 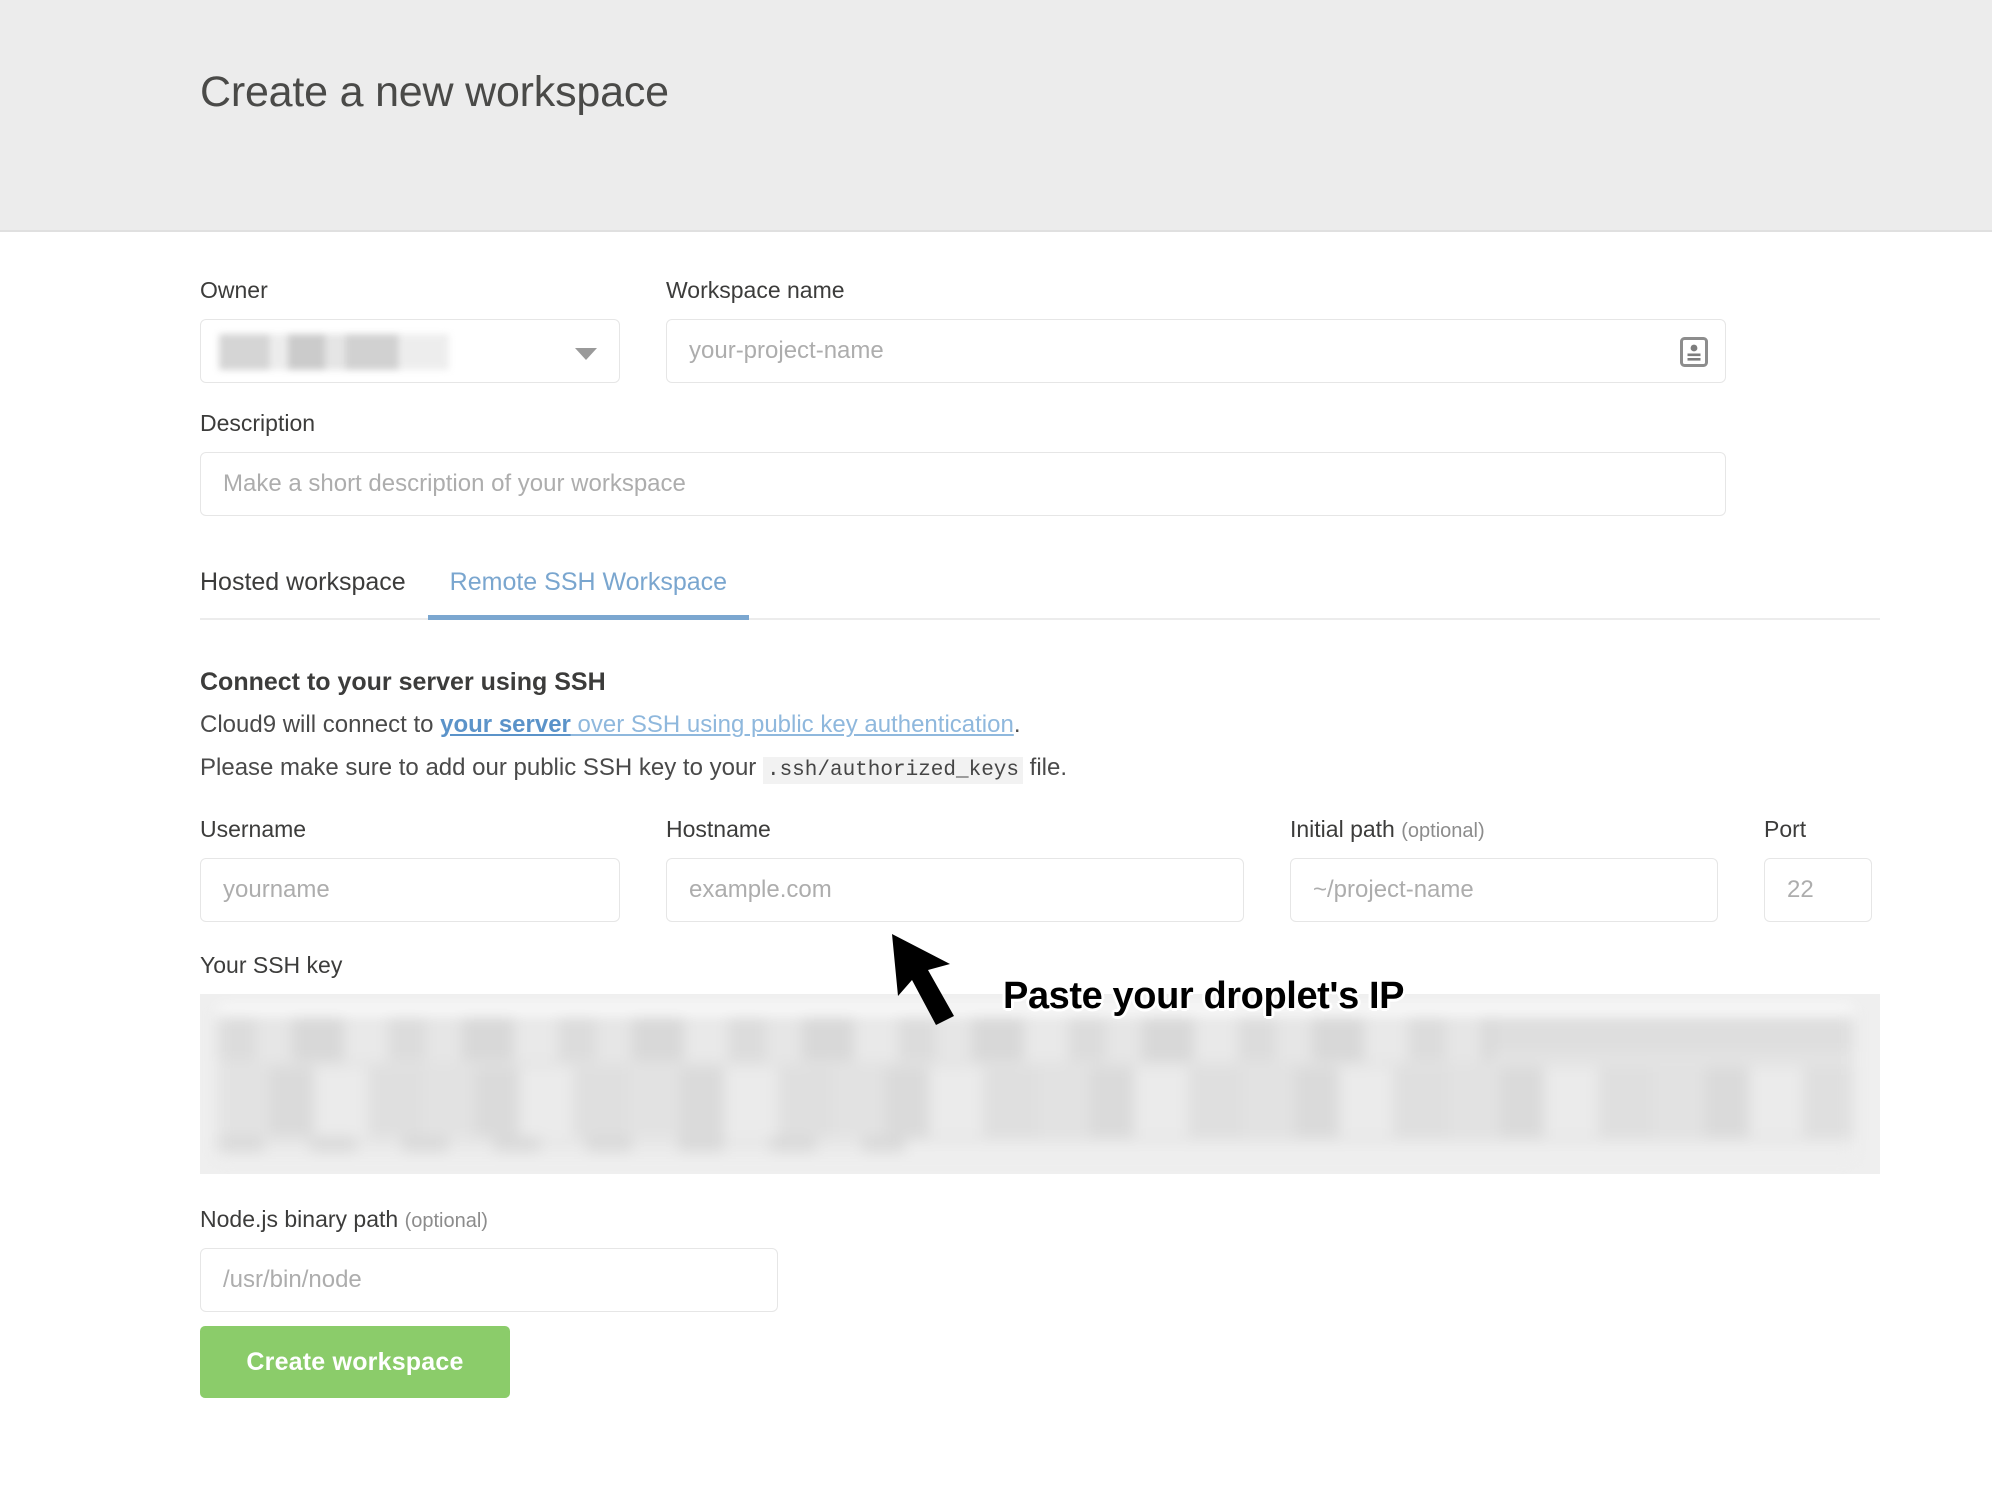 What do you see at coordinates (792, 724) in the screenshot?
I see `public-key-auth-link: over SSH using public key authentication` at bounding box center [792, 724].